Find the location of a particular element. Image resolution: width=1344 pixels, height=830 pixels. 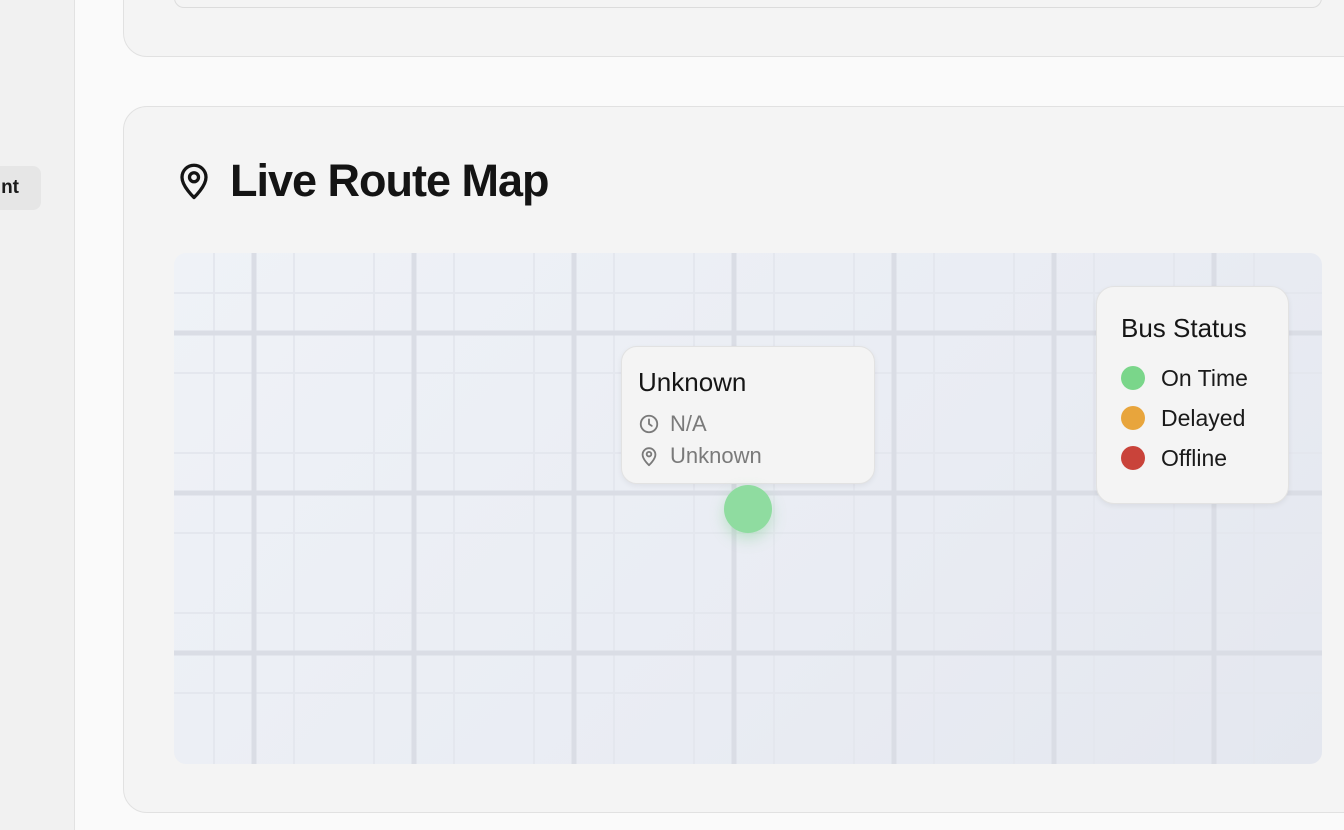

status-dot-delayed is located at coordinates (1133, 418).